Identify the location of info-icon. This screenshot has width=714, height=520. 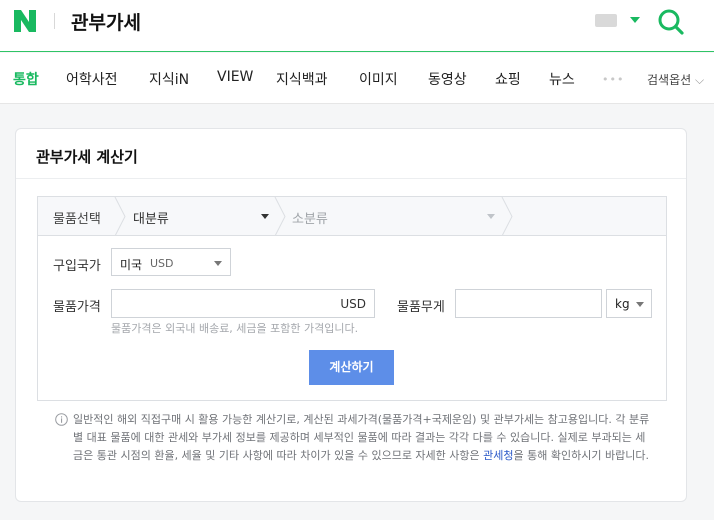
(61, 419).